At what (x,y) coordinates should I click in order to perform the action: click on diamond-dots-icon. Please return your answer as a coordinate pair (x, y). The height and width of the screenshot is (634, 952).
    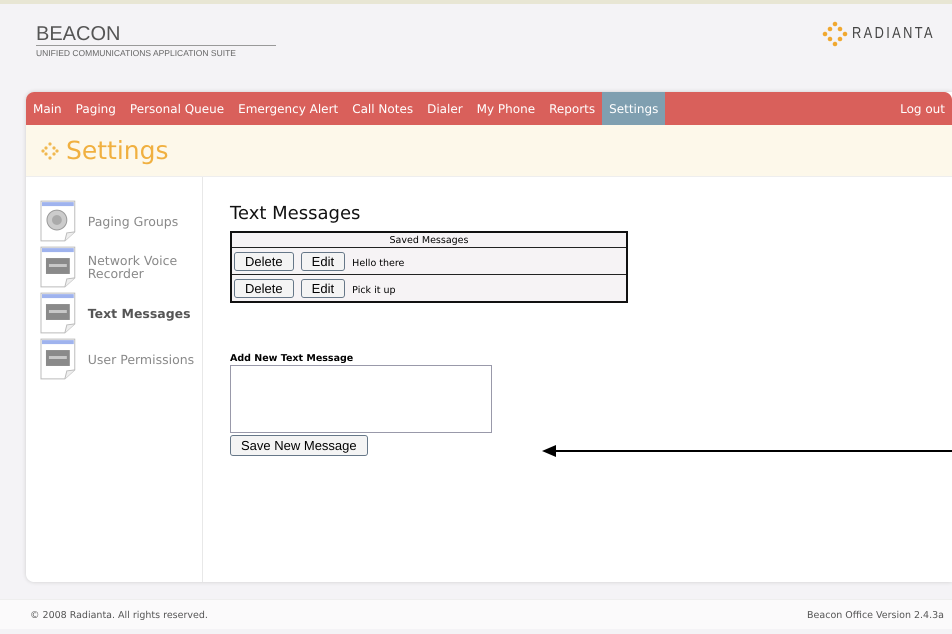
    Looking at the image, I should click on (50, 150).